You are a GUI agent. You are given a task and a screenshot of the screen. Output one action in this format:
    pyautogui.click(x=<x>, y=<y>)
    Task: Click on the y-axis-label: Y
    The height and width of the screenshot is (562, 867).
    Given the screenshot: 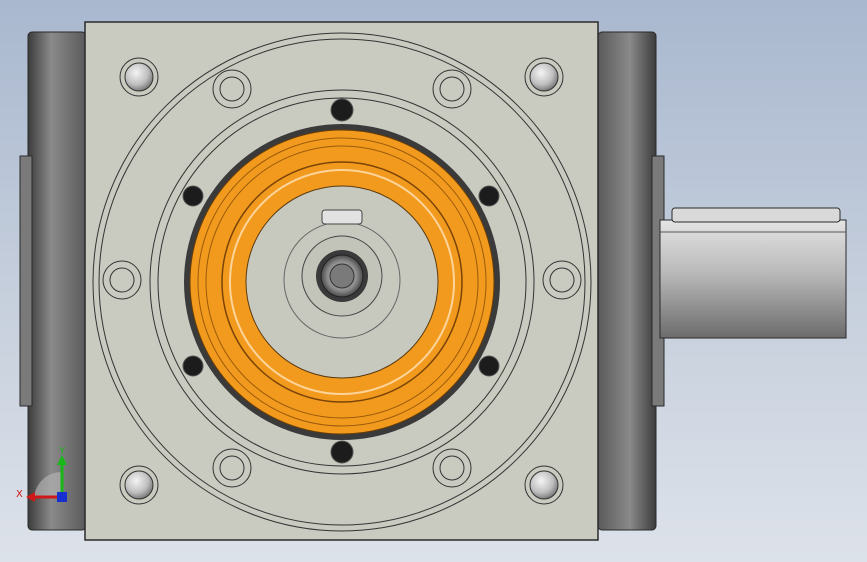 What is the action you would take?
    pyautogui.click(x=62, y=451)
    